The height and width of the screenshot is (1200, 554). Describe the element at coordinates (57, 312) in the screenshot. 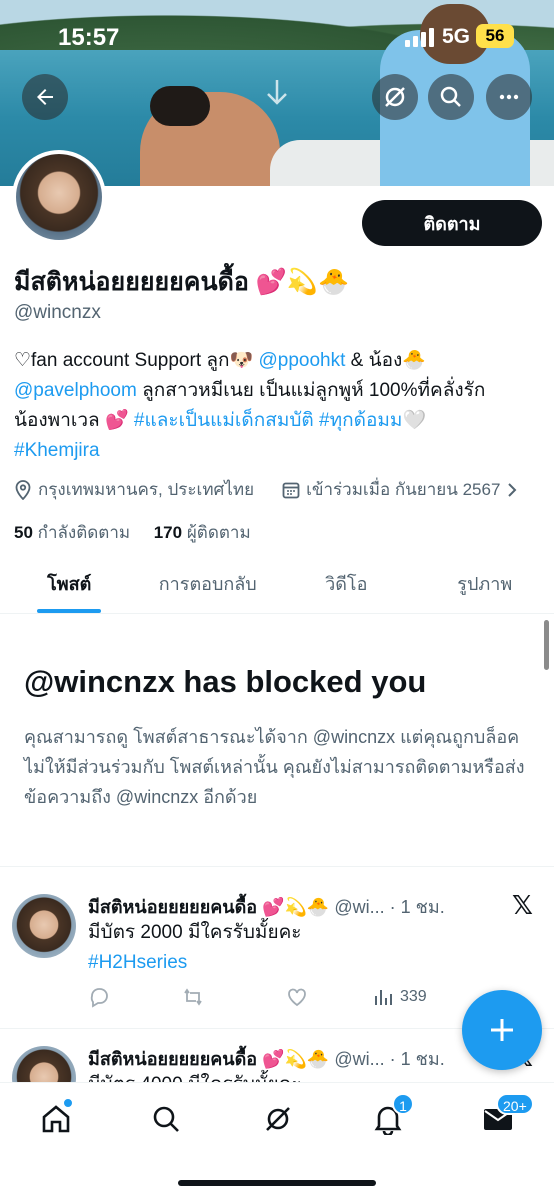

I see `profile-handle: @wincnzx` at that location.